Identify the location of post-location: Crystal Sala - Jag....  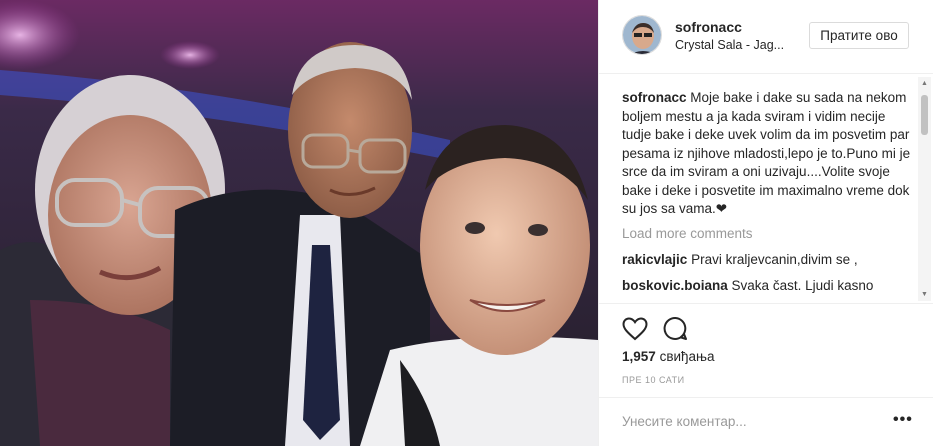
(740, 45).